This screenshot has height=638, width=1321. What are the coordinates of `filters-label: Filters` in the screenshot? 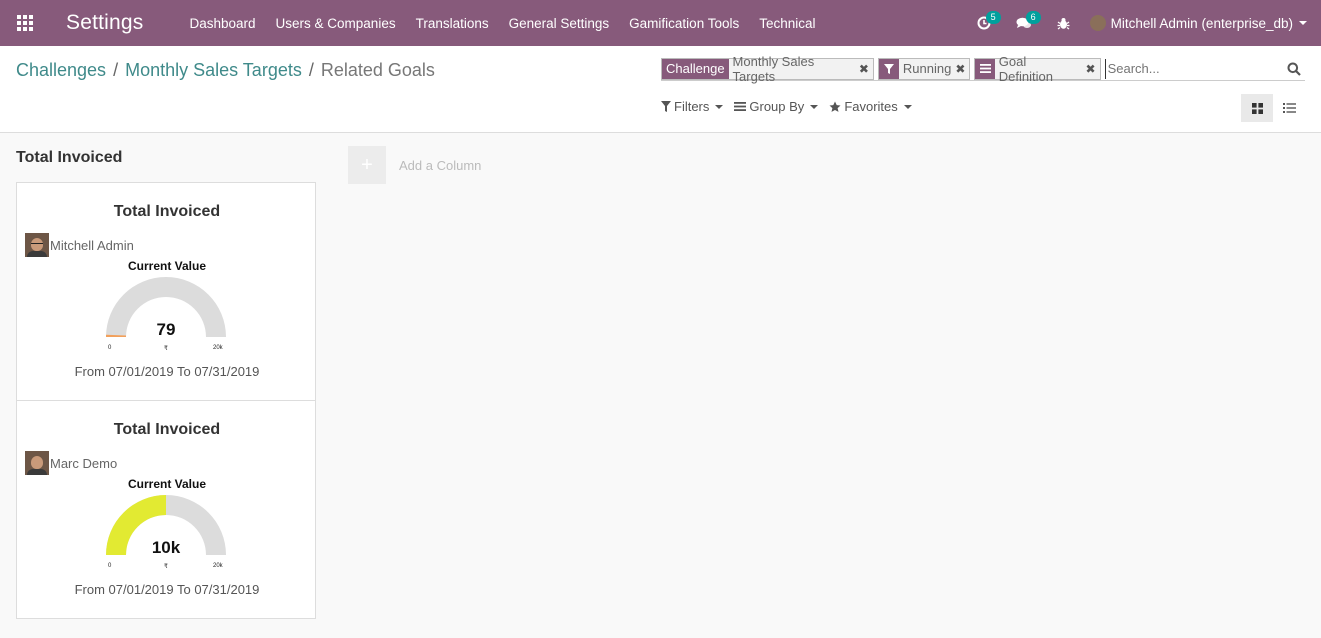 It's located at (692, 106).